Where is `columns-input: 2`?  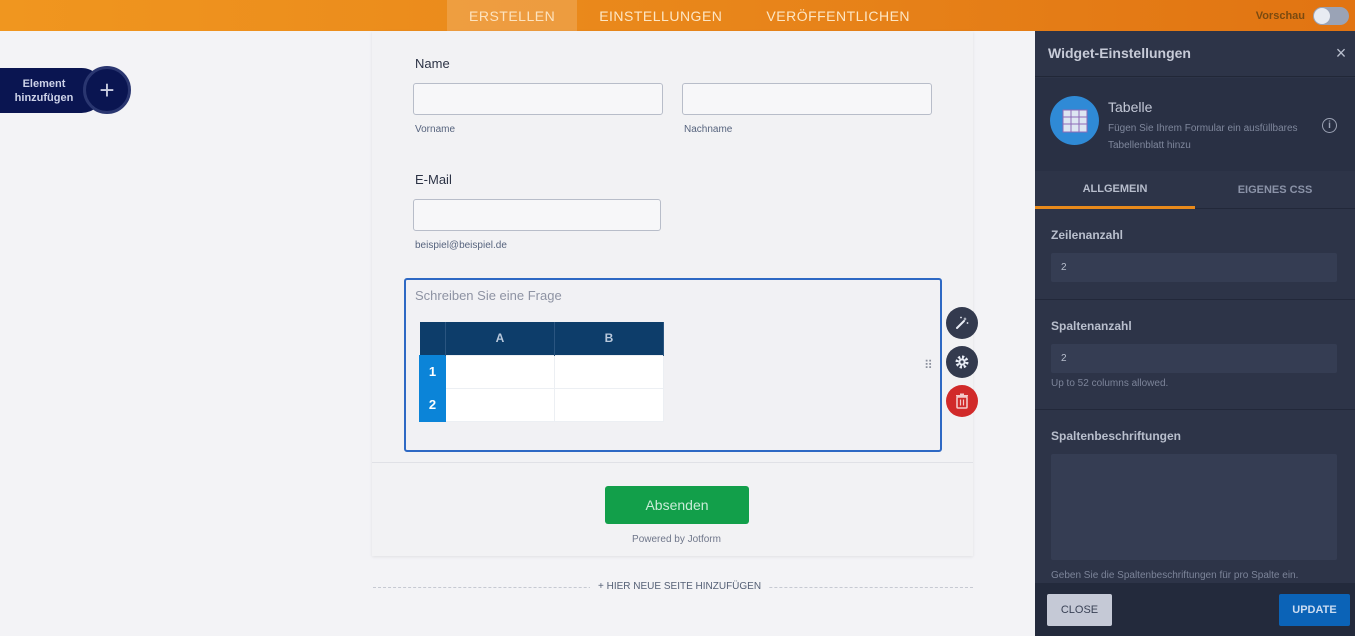
columns-input: 2 is located at coordinates (1194, 358).